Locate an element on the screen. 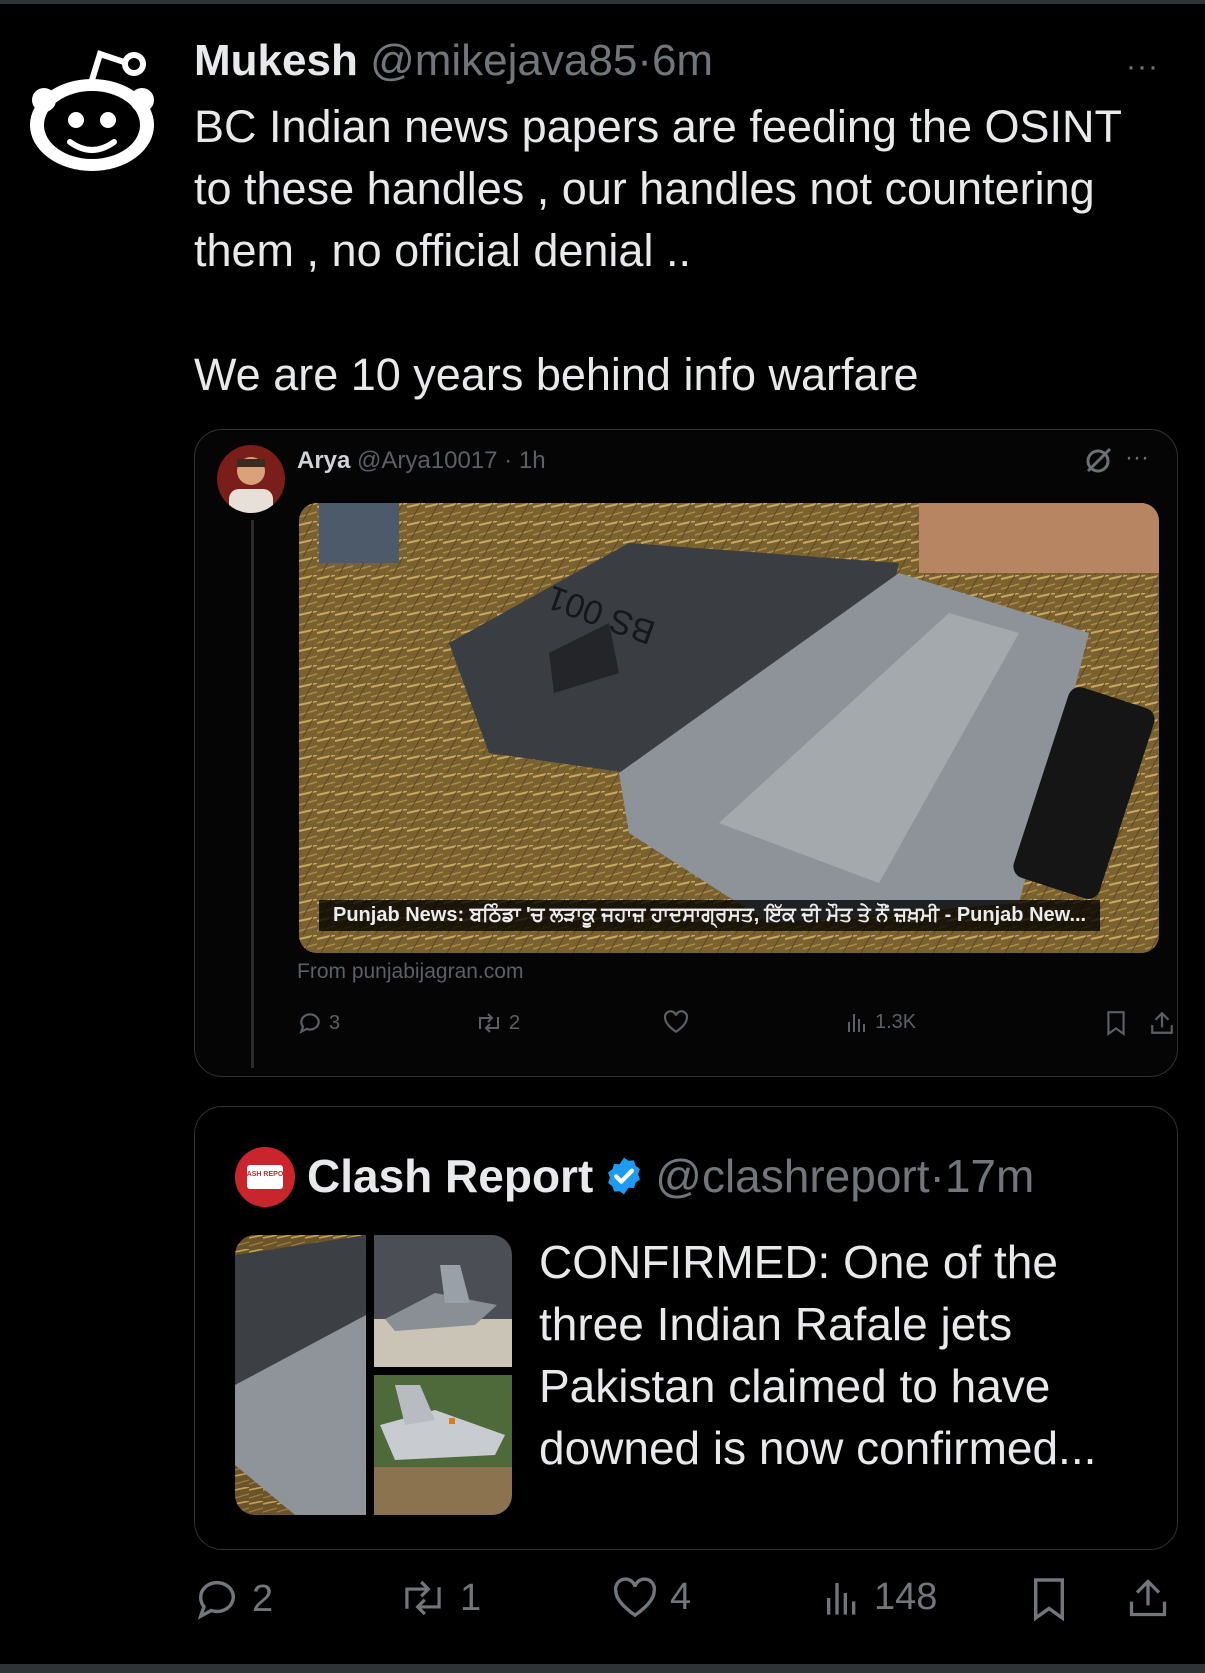 The image size is (1205, 1673). post-actions: 2 1 4 148 is located at coordinates (685, 1601).